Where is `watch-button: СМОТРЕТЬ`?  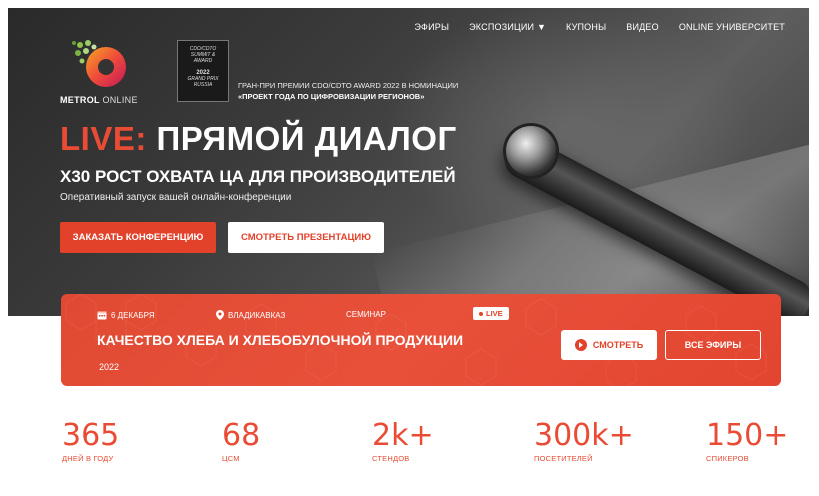
watch-button: СМОТРЕТЬ is located at coordinates (609, 345).